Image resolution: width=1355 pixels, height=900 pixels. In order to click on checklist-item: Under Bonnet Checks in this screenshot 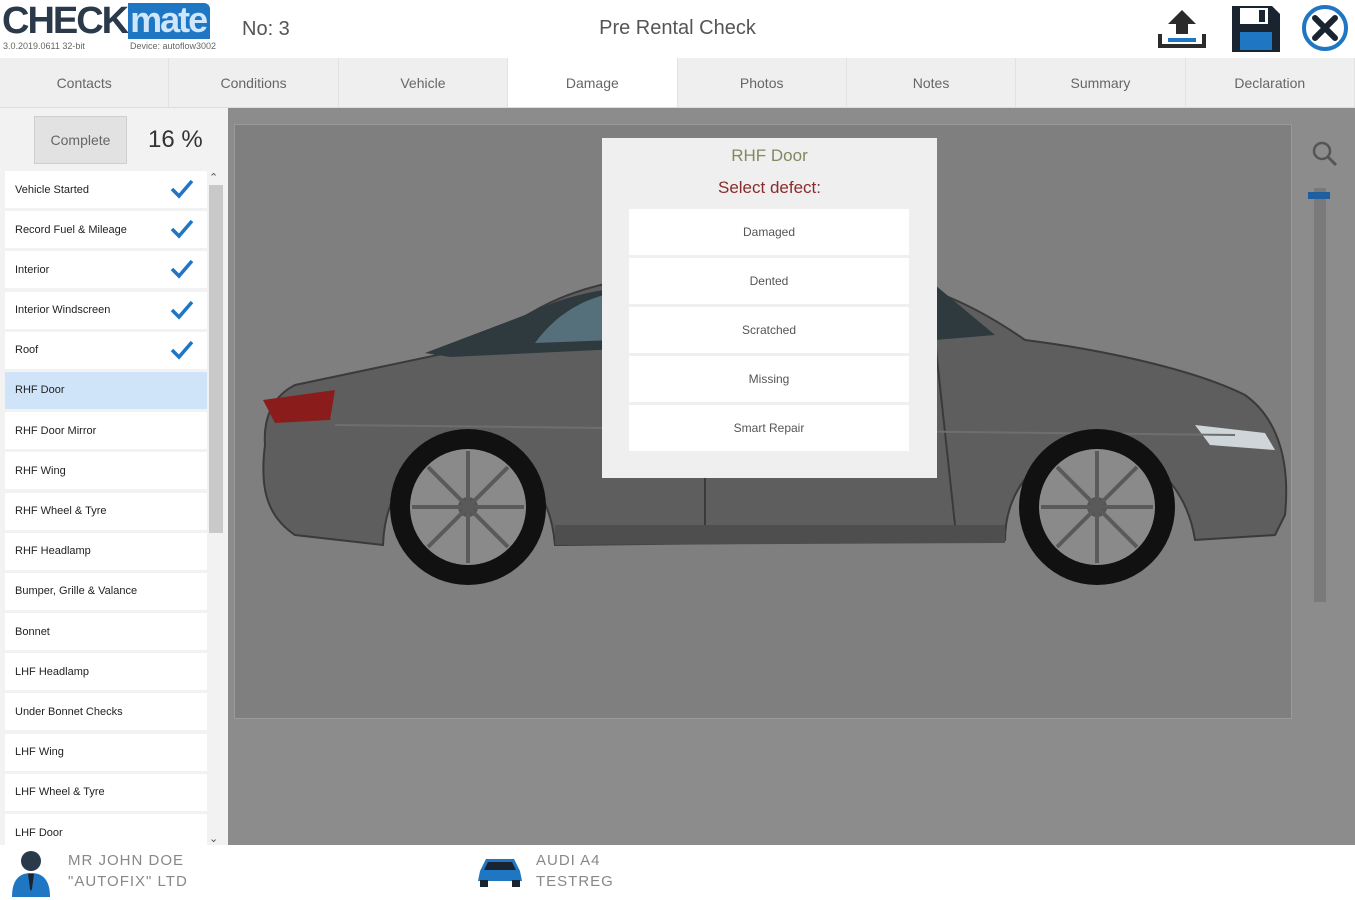, I will do `click(106, 712)`.